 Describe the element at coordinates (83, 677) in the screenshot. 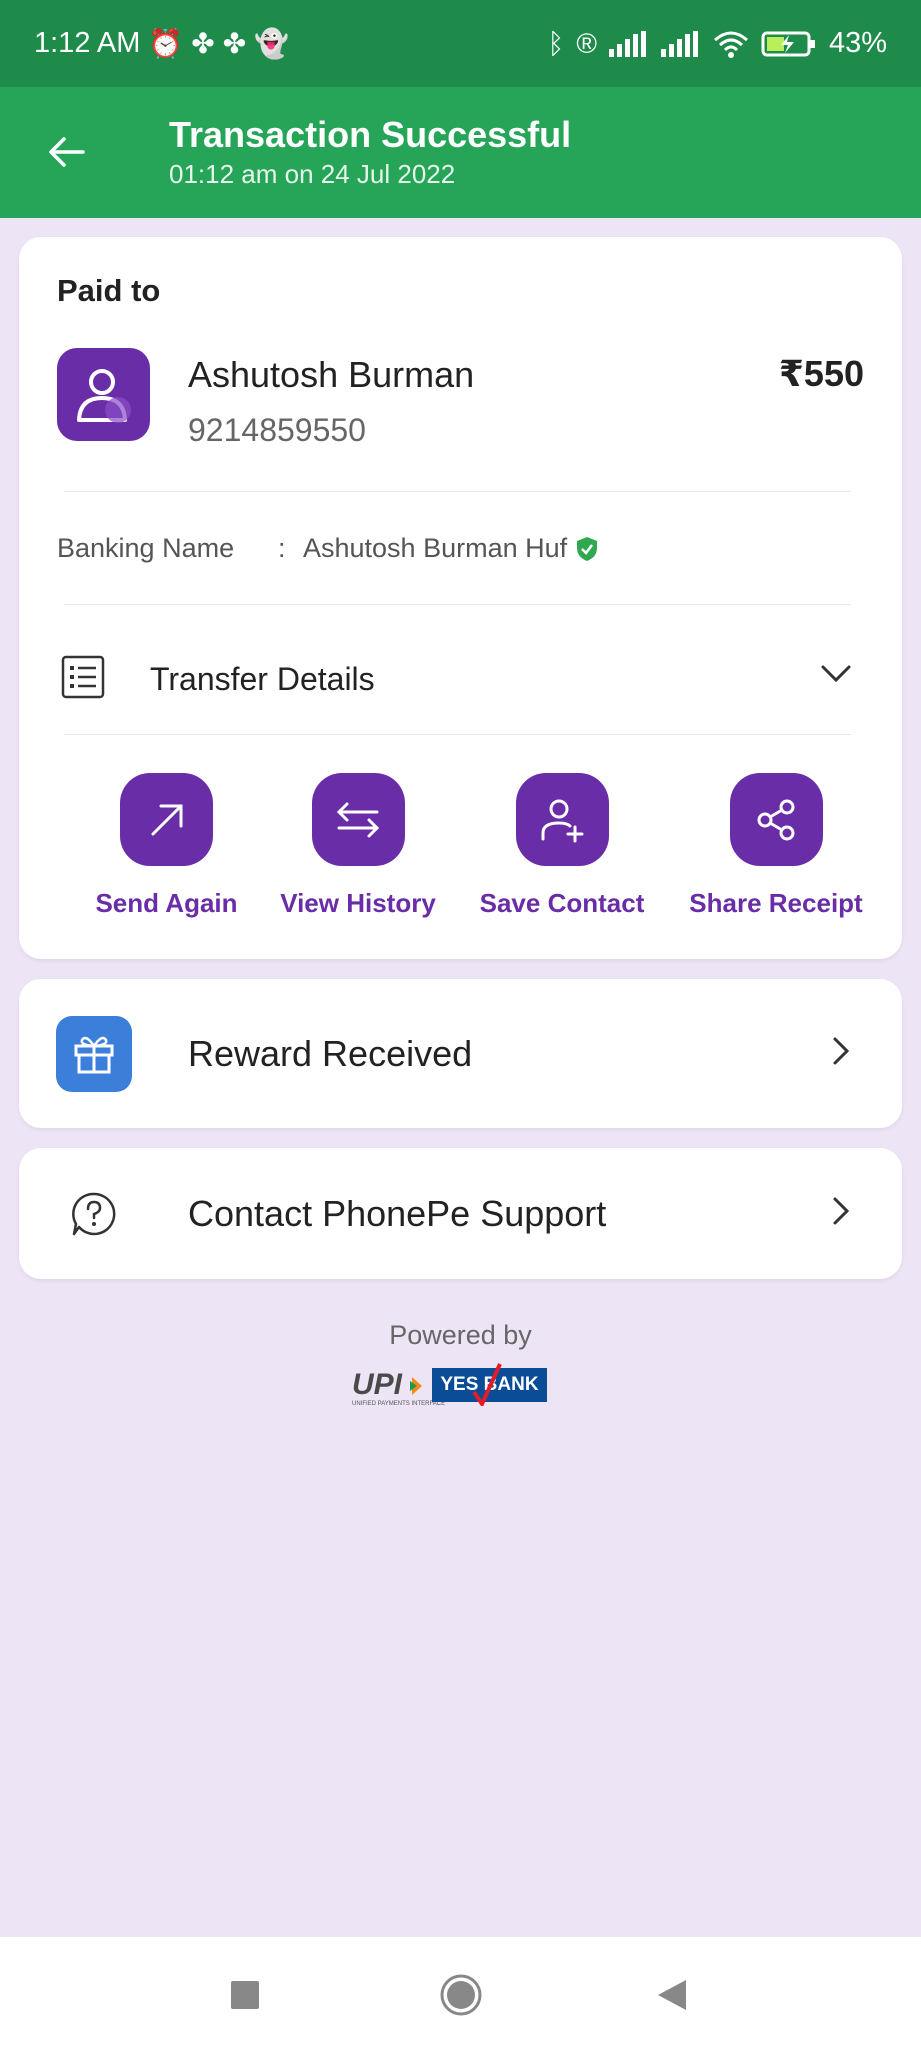

I see `list-document-icon` at that location.